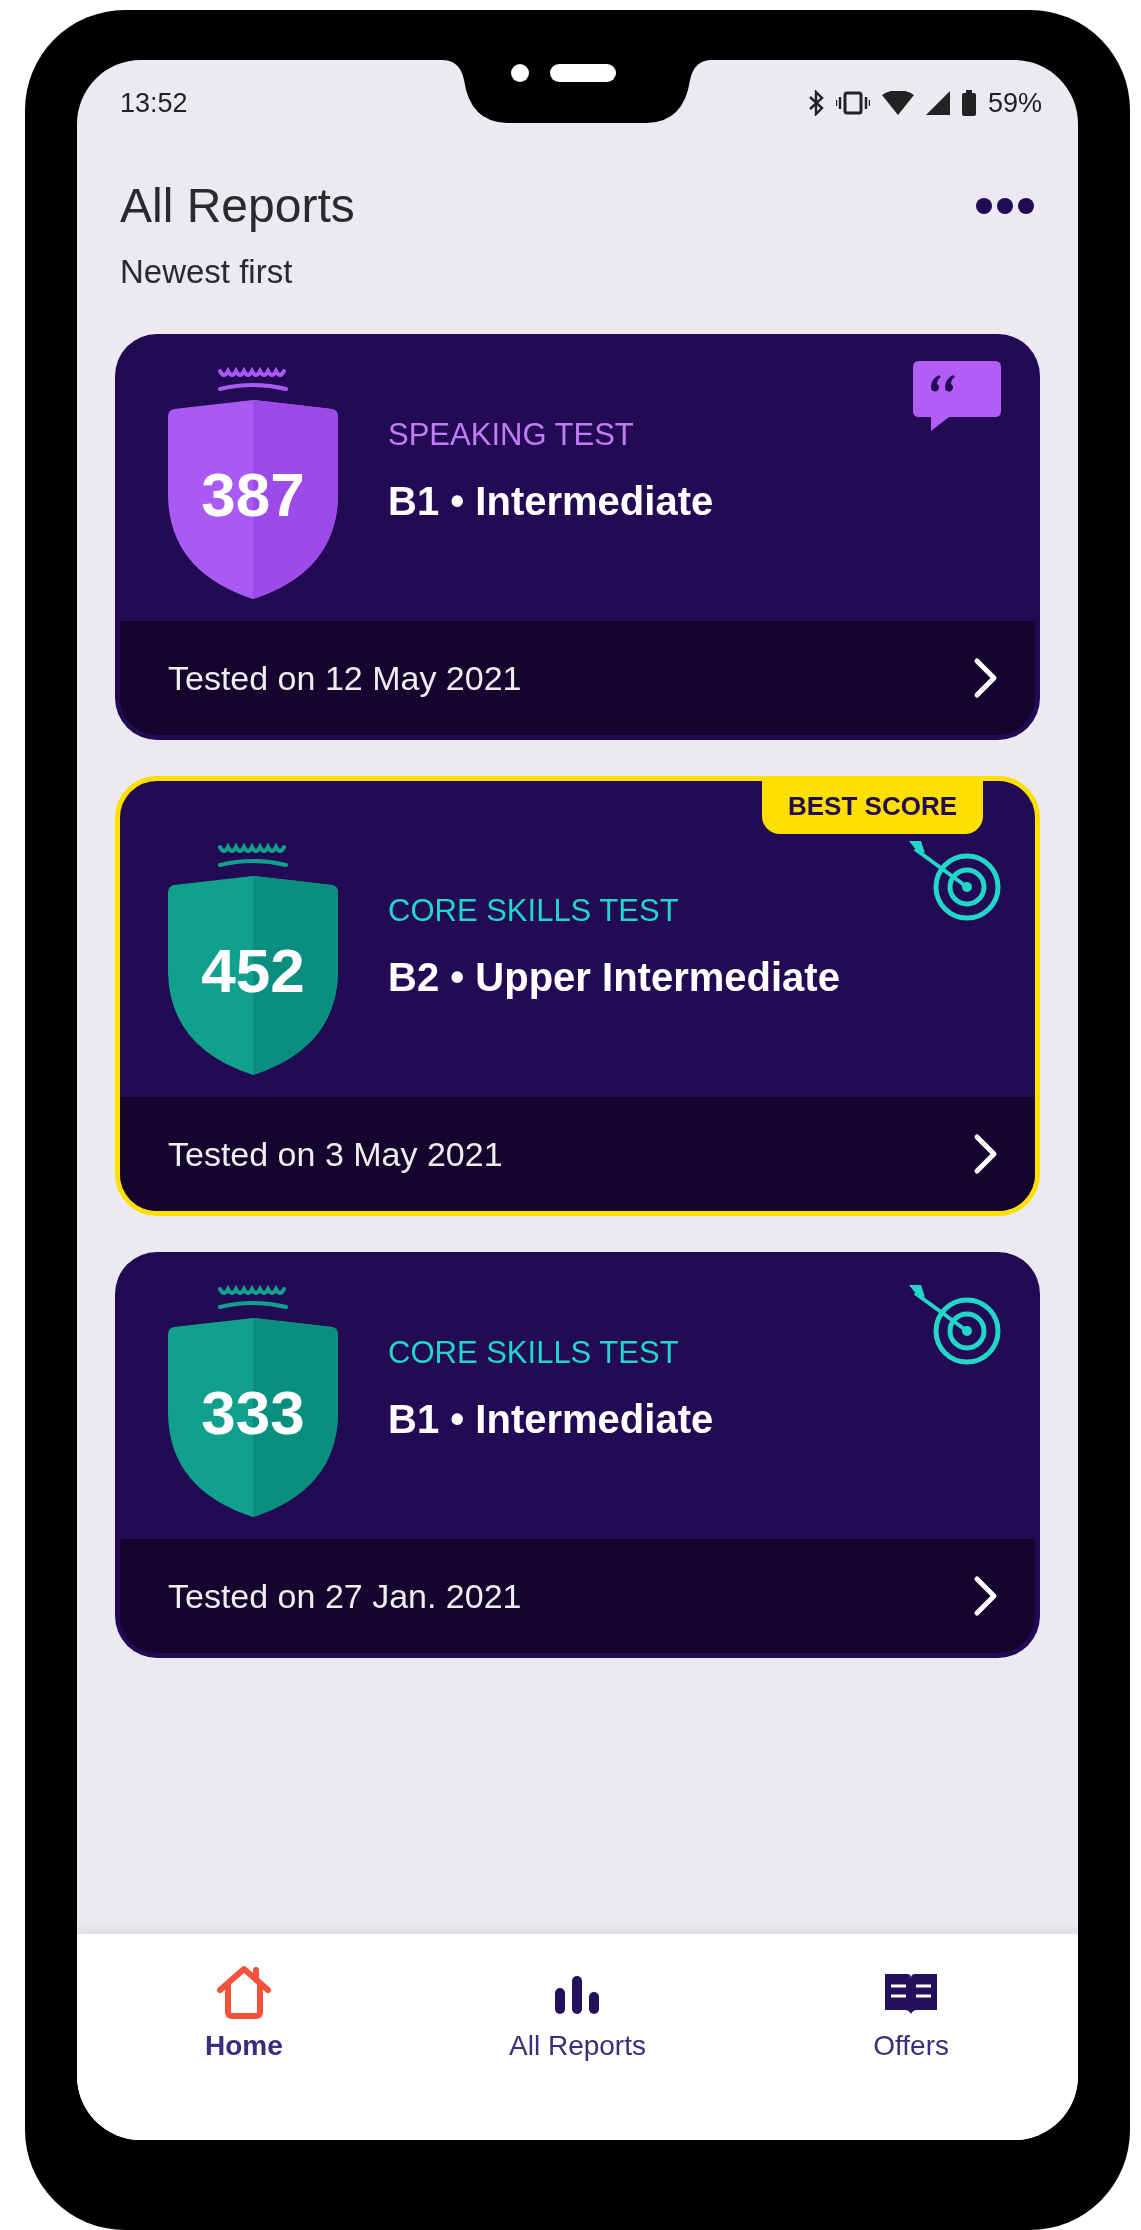 The image size is (1141, 2230). What do you see at coordinates (154, 103) in the screenshot?
I see `status-time: 13:52` at bounding box center [154, 103].